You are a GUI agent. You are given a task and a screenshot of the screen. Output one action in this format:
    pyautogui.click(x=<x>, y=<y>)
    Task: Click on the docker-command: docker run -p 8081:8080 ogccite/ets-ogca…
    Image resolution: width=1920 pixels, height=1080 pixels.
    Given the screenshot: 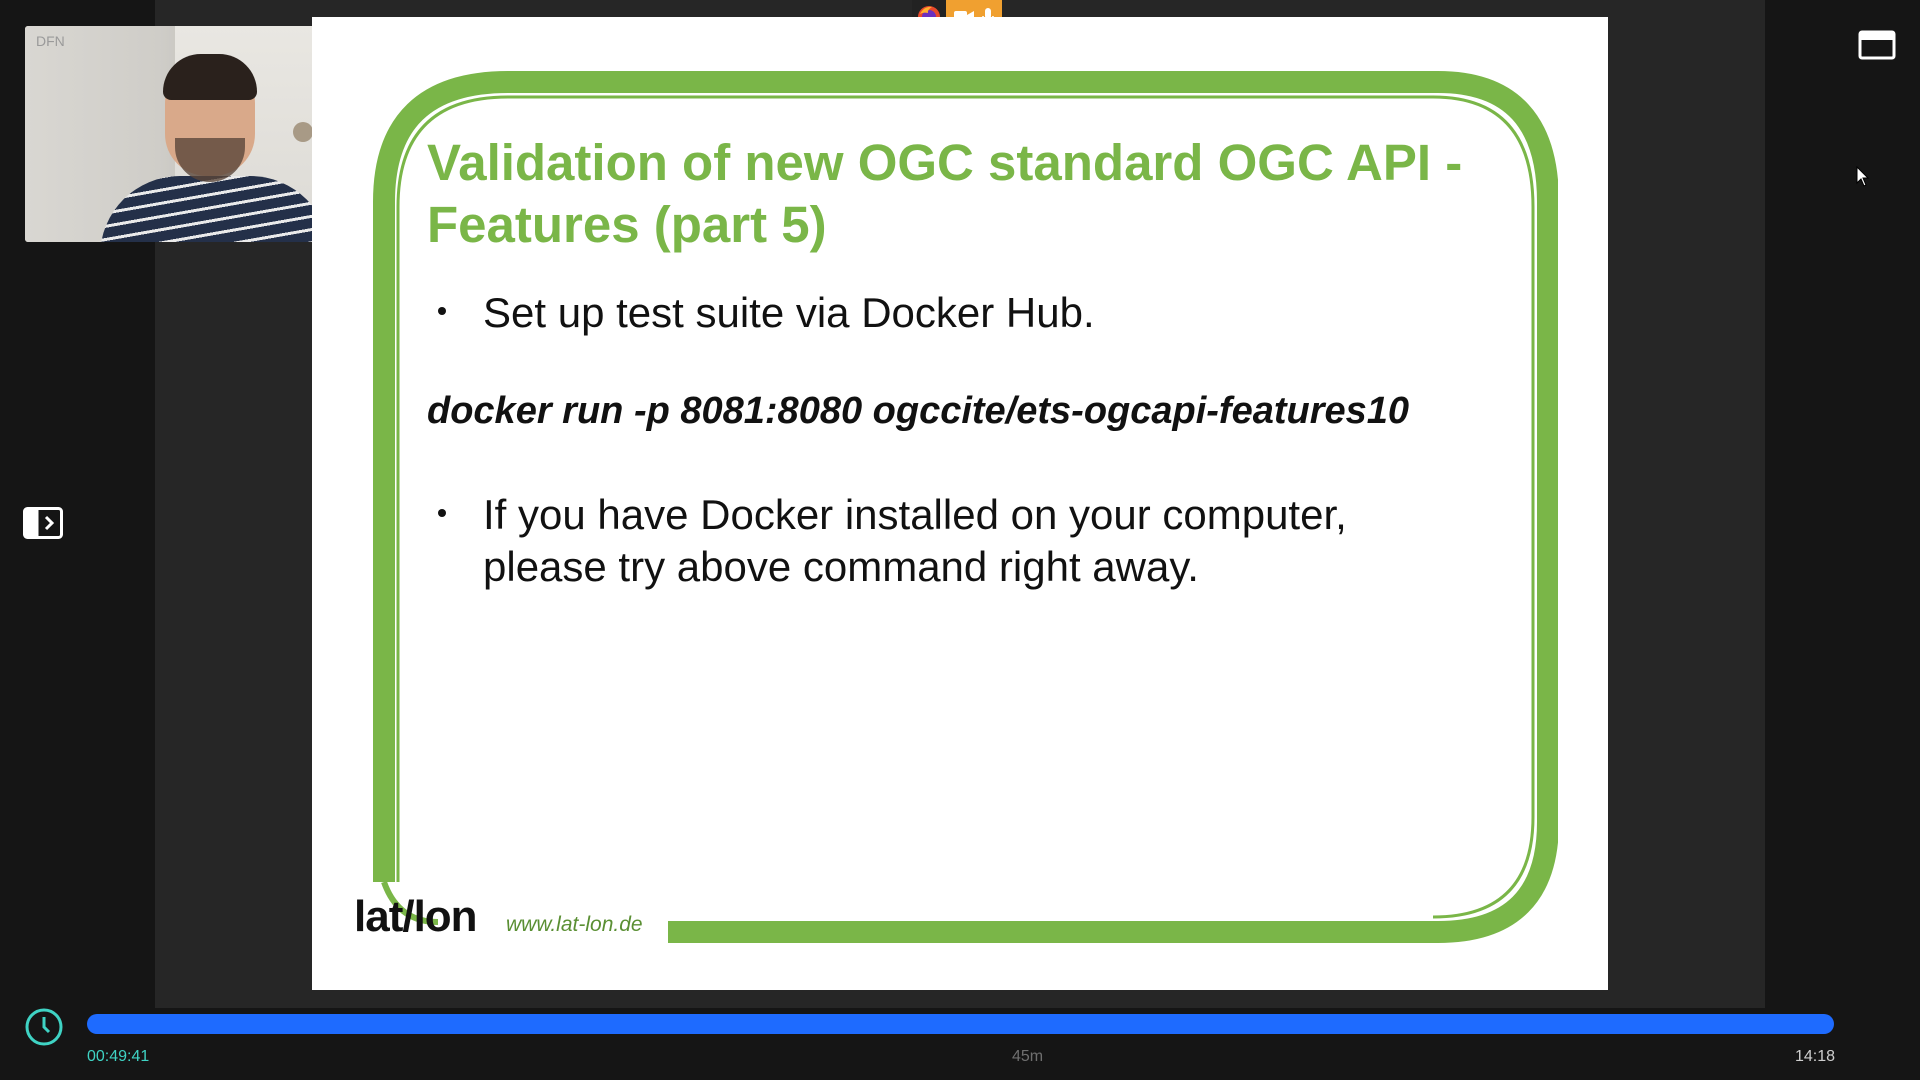 What is the action you would take?
    pyautogui.click(x=918, y=411)
    